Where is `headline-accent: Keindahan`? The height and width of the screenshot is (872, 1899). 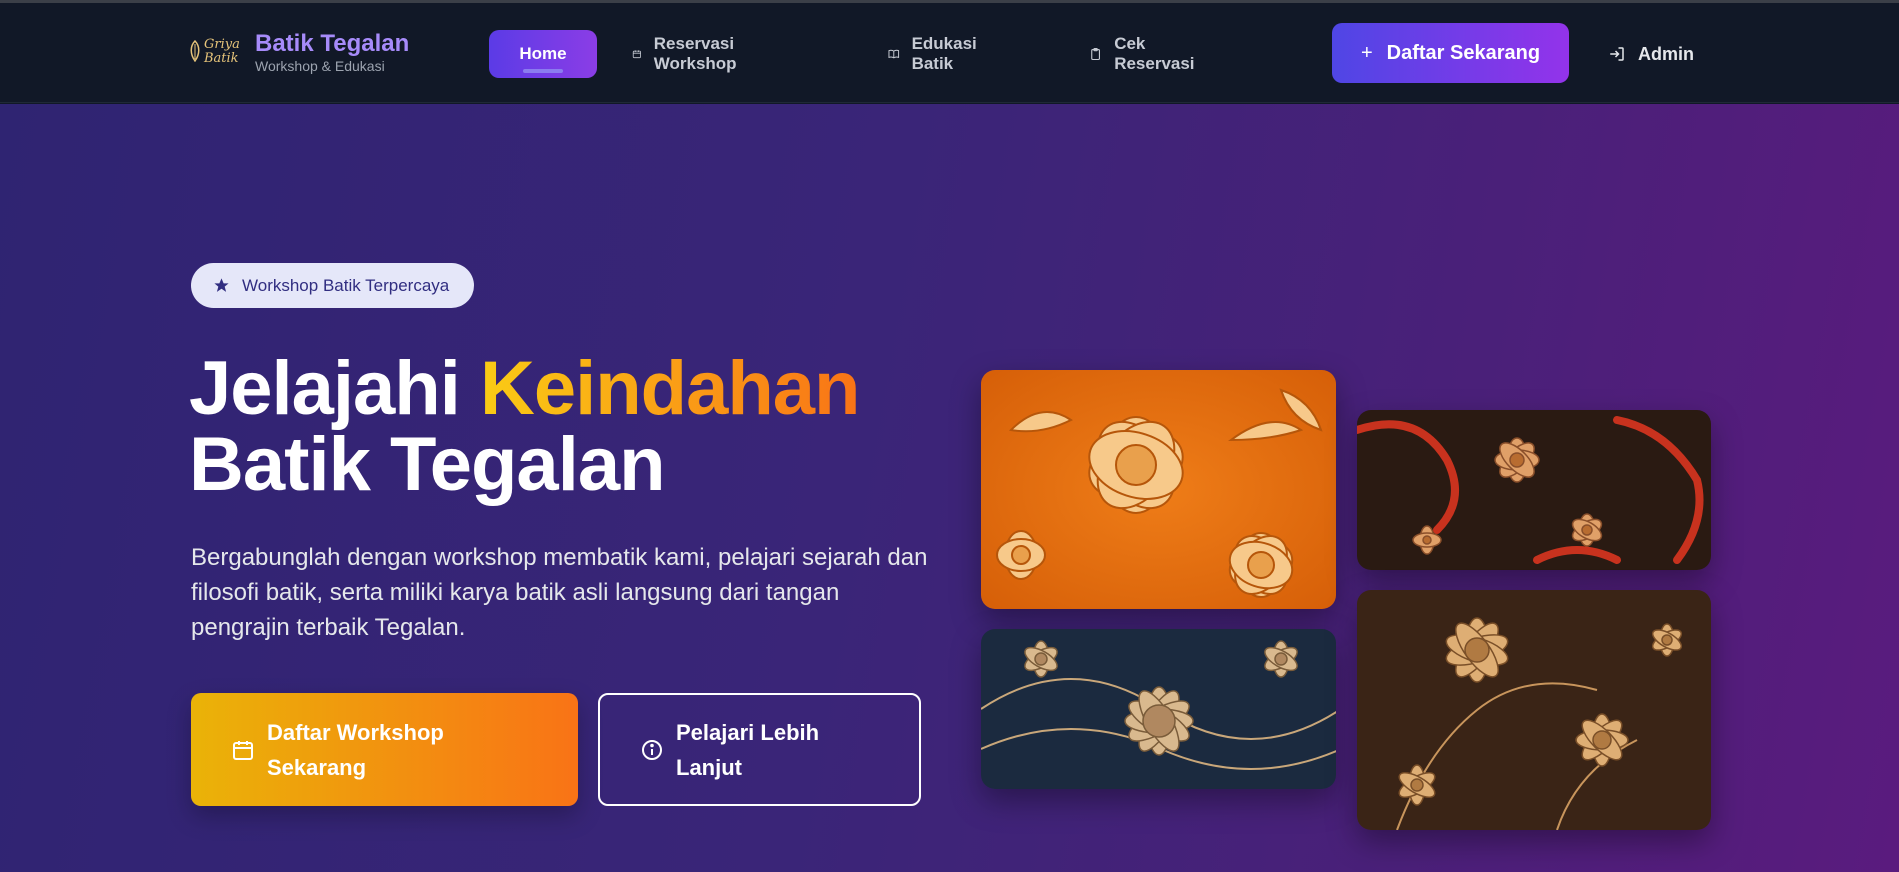
headline-accent: Keindahan is located at coordinates (669, 388).